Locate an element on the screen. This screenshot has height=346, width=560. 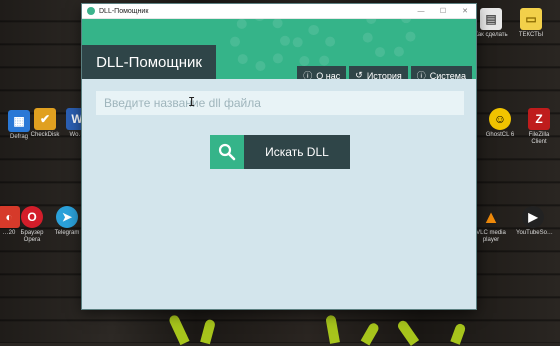
history-icon: ↺ is located at coordinates (359, 74).